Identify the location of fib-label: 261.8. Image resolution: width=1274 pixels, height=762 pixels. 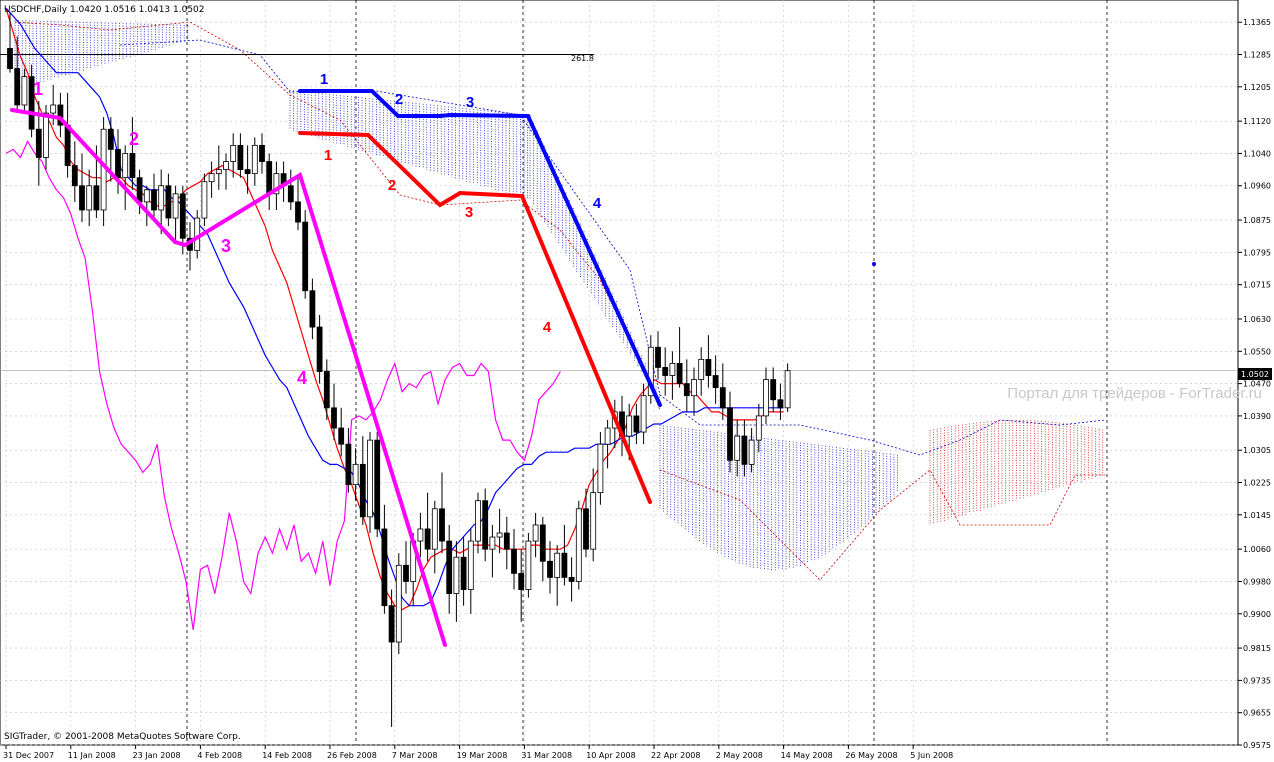
(582, 58).